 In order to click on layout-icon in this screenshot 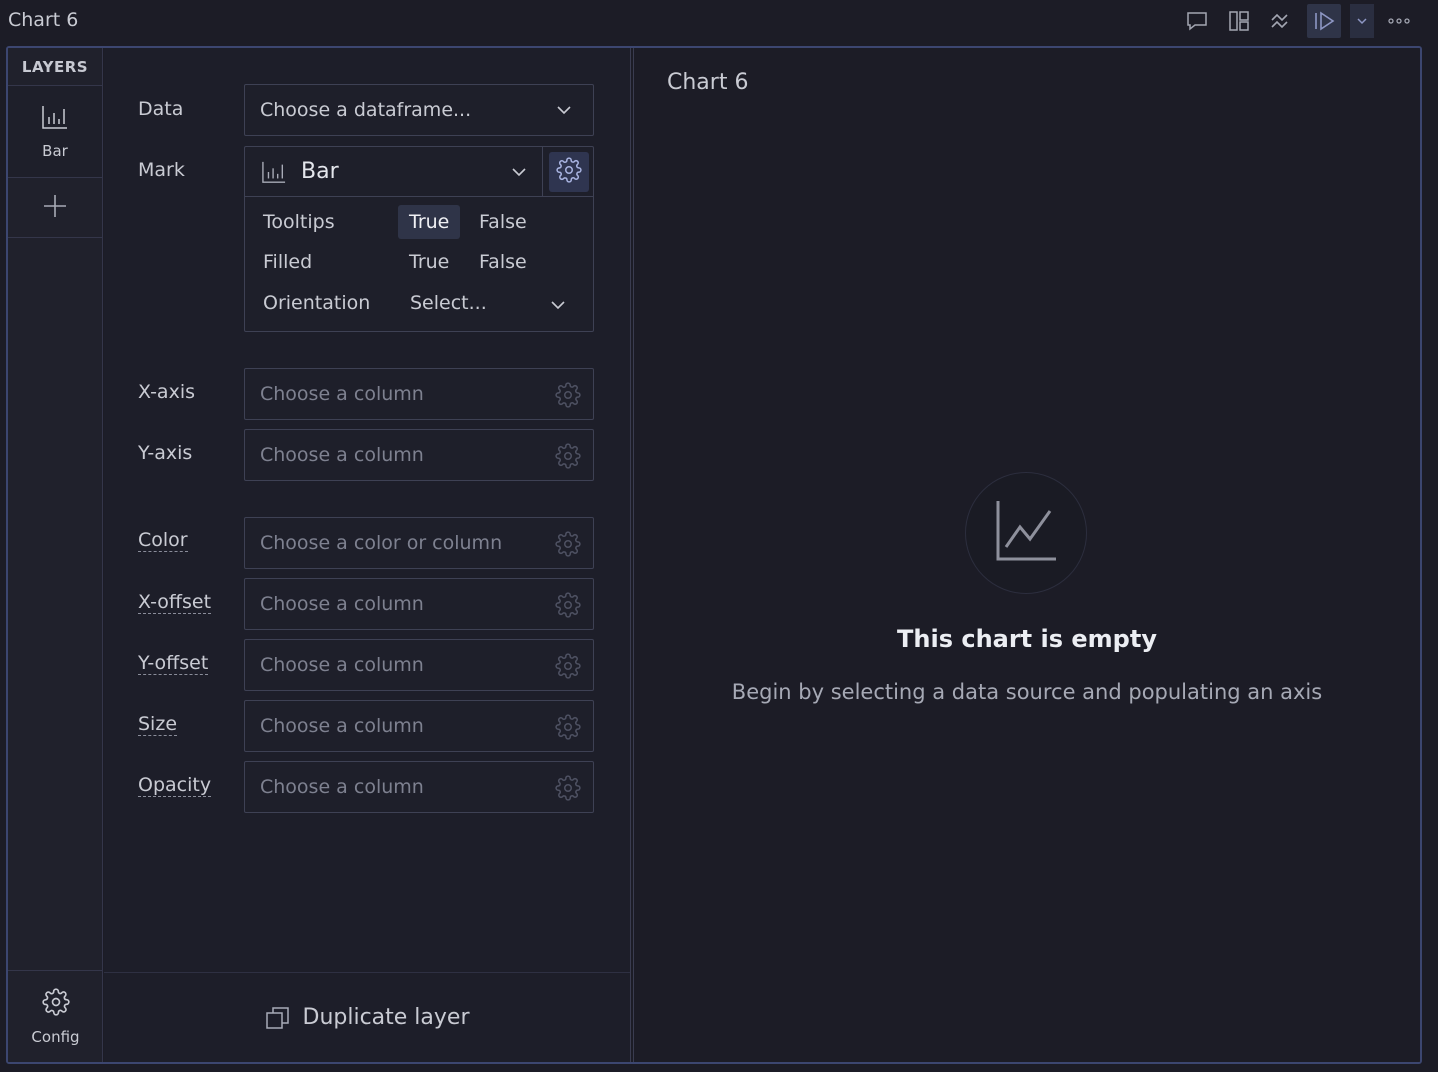, I will do `click(1239, 21)`.